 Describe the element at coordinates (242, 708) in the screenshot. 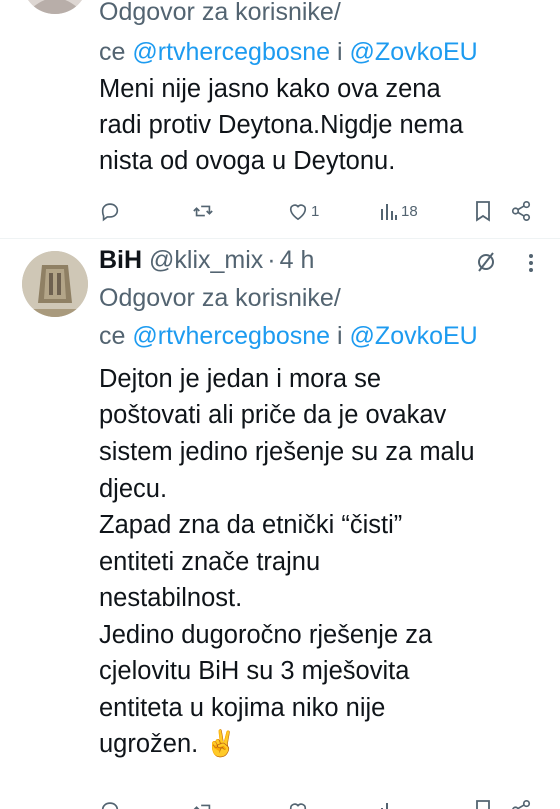

I see `tweet-text-line: entiteta u kojima niko nije` at that location.